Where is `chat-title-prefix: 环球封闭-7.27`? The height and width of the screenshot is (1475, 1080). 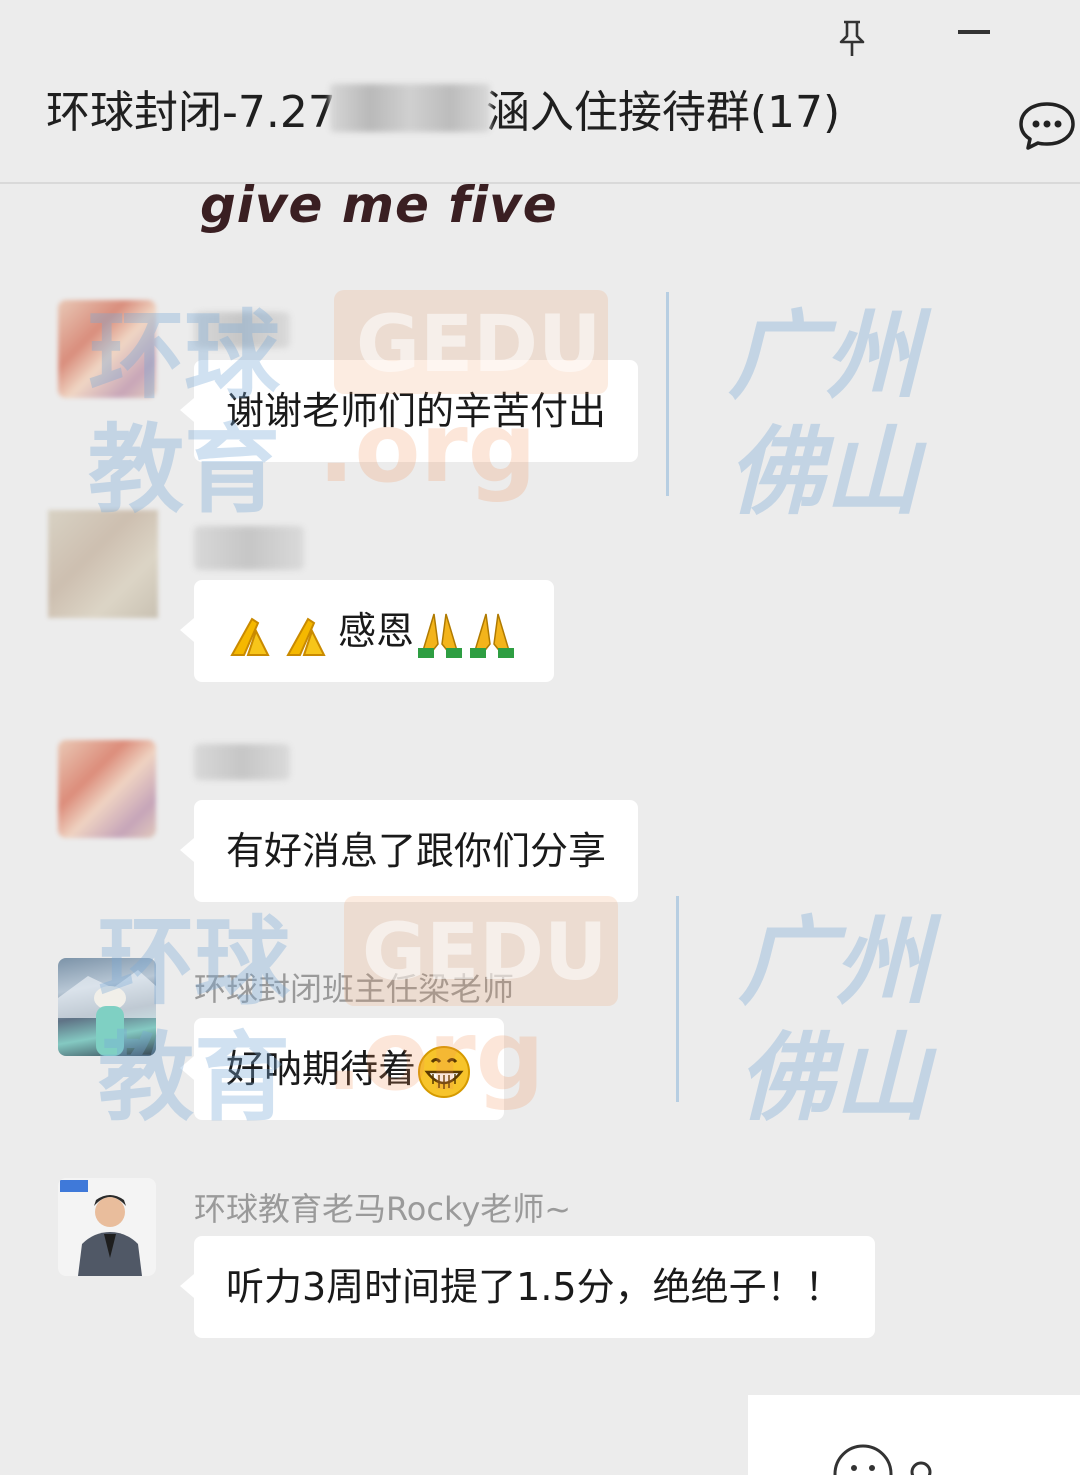
chat-title-prefix: 环球封闭-7.27 is located at coordinates (191, 112).